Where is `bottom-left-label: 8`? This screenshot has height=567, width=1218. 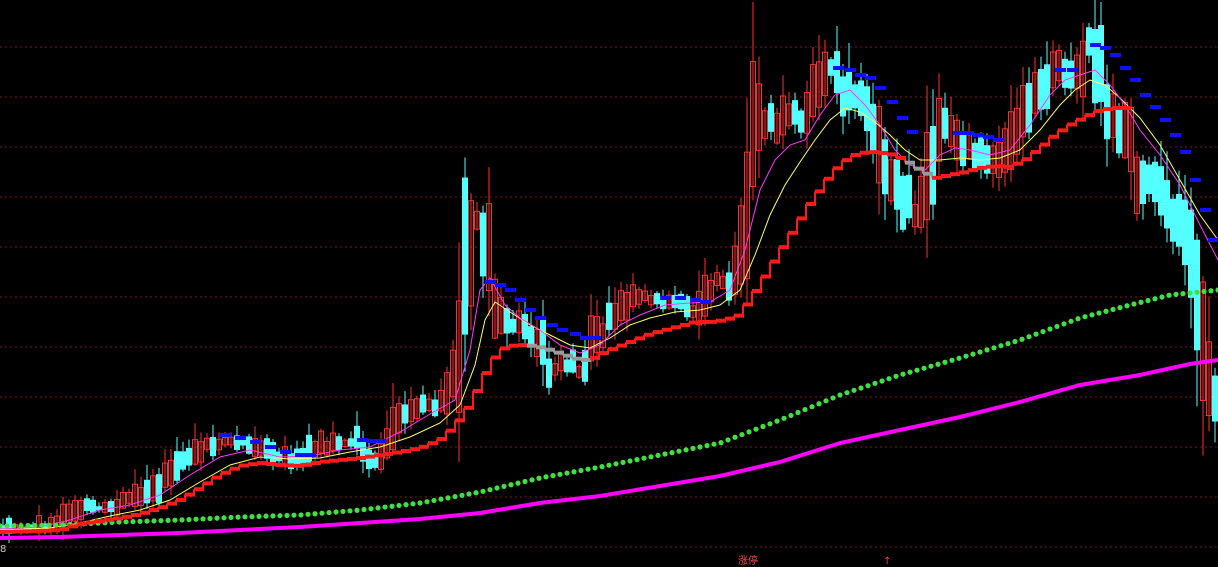 bottom-left-label: 8 is located at coordinates (3, 549).